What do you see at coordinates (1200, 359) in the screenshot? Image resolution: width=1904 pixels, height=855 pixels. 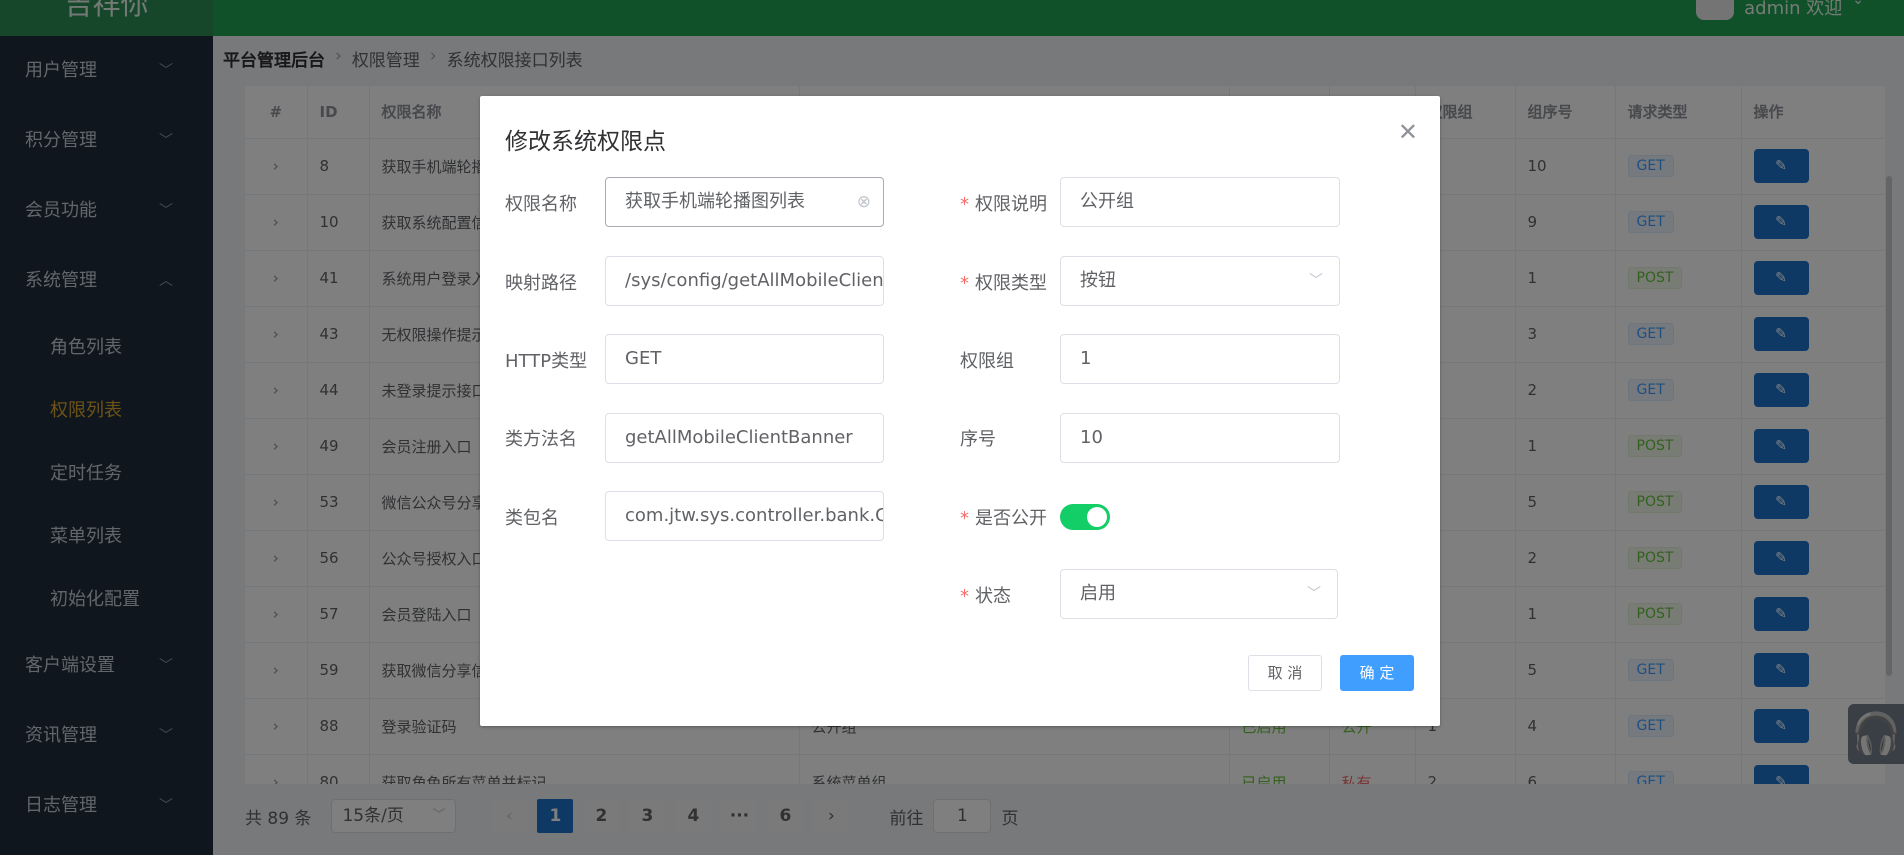 I see `perm-group-input: 1` at bounding box center [1200, 359].